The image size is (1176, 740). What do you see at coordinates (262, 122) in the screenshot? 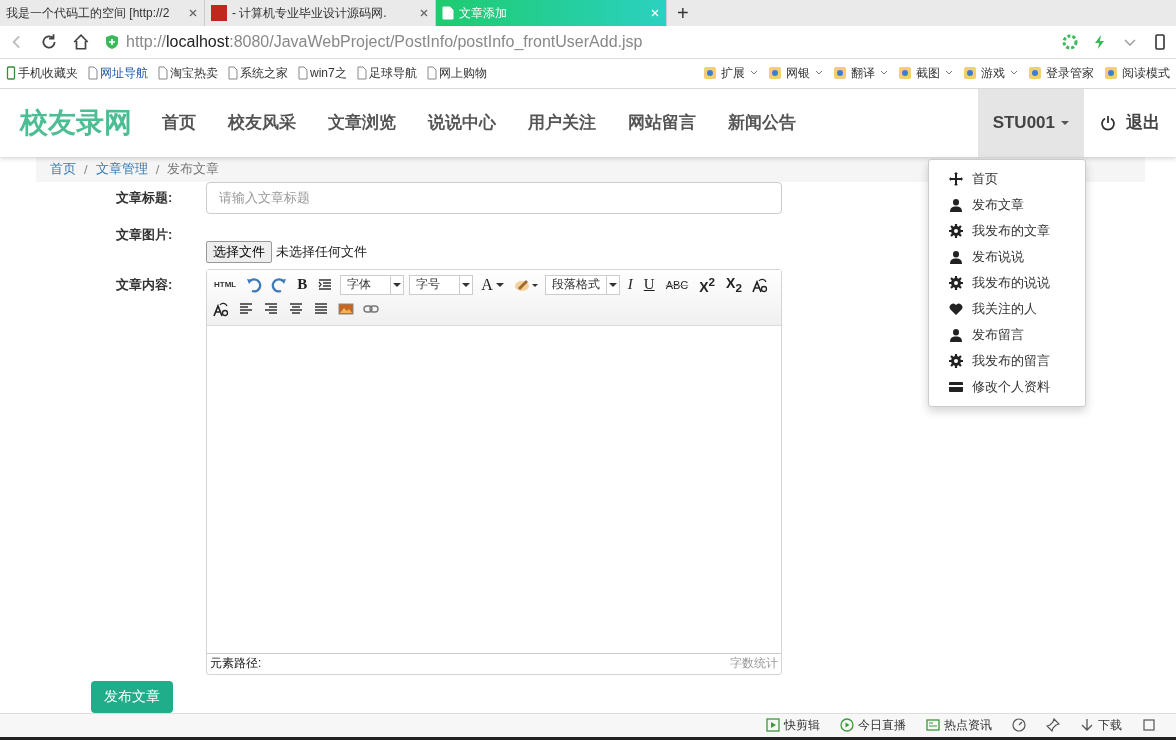
I see `nav-link: 校友风采` at bounding box center [262, 122].